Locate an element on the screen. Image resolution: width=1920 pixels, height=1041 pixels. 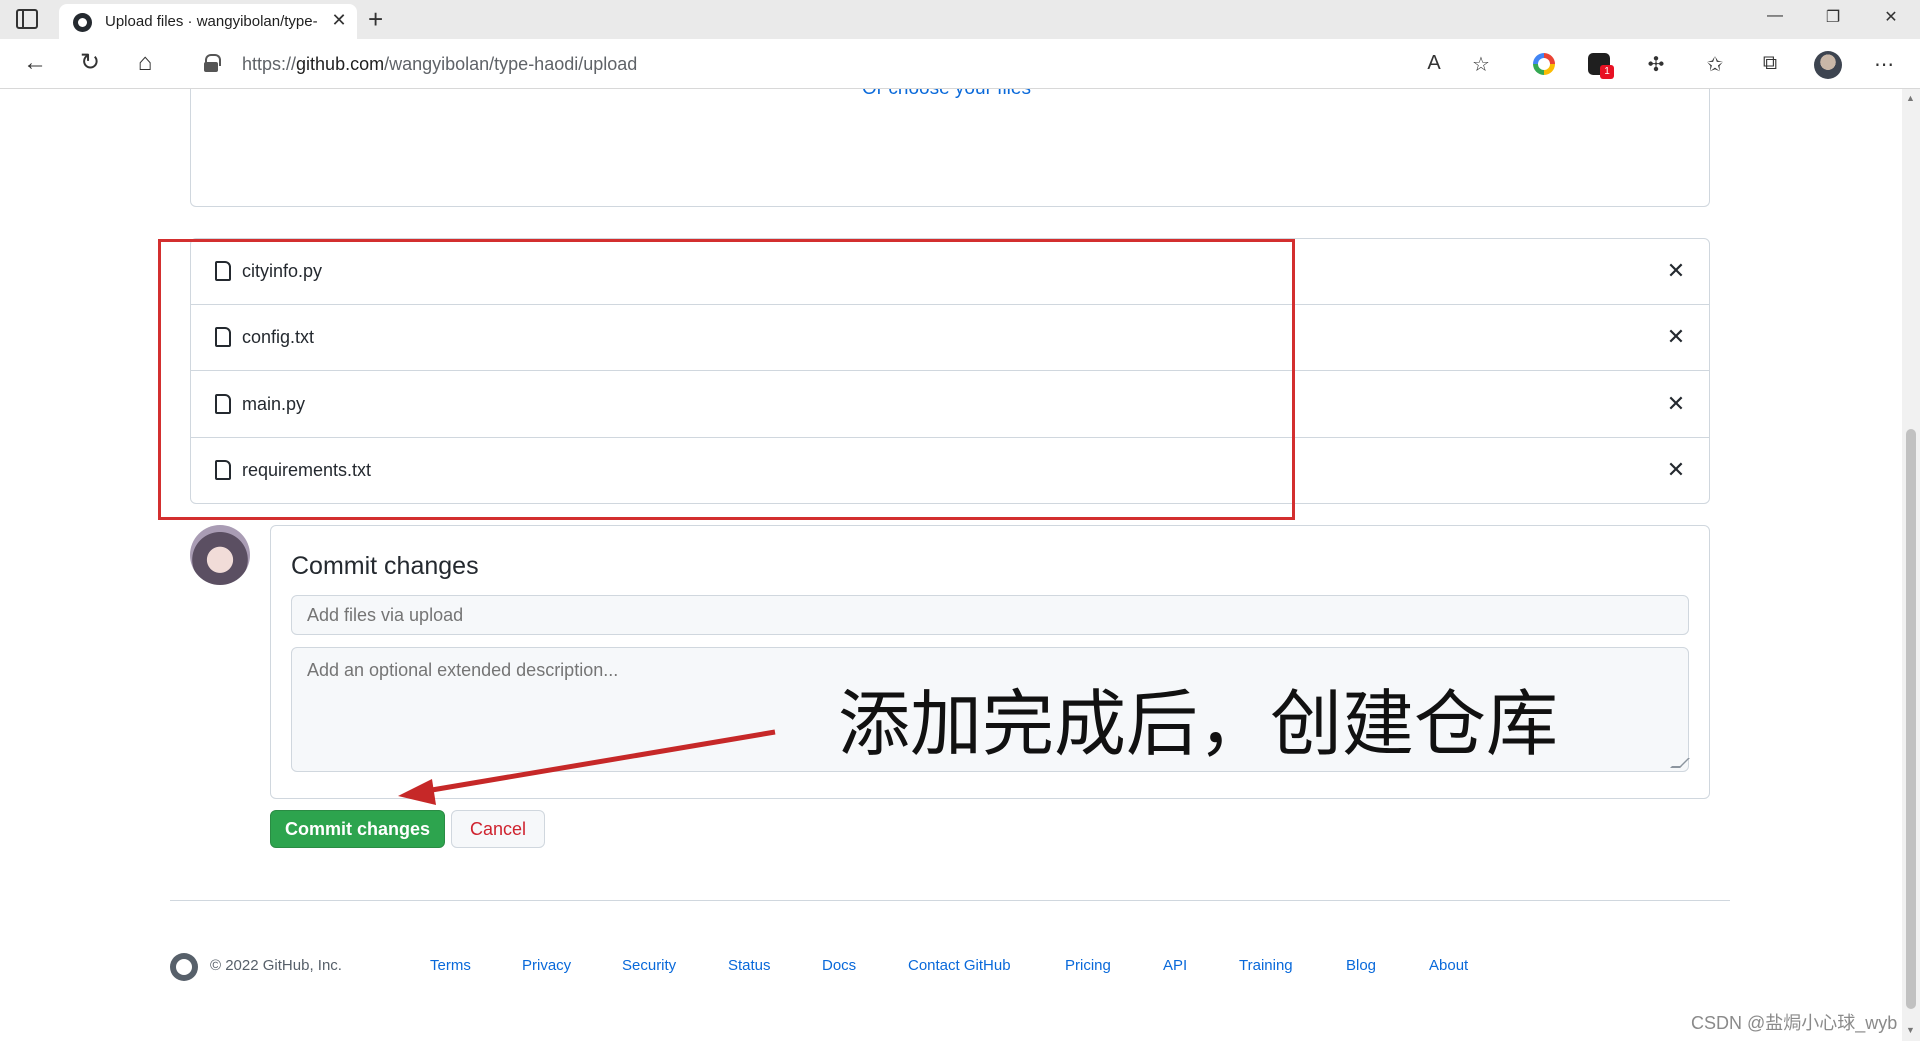
window-close-icon: ✕ is located at coordinates (1891, 17).